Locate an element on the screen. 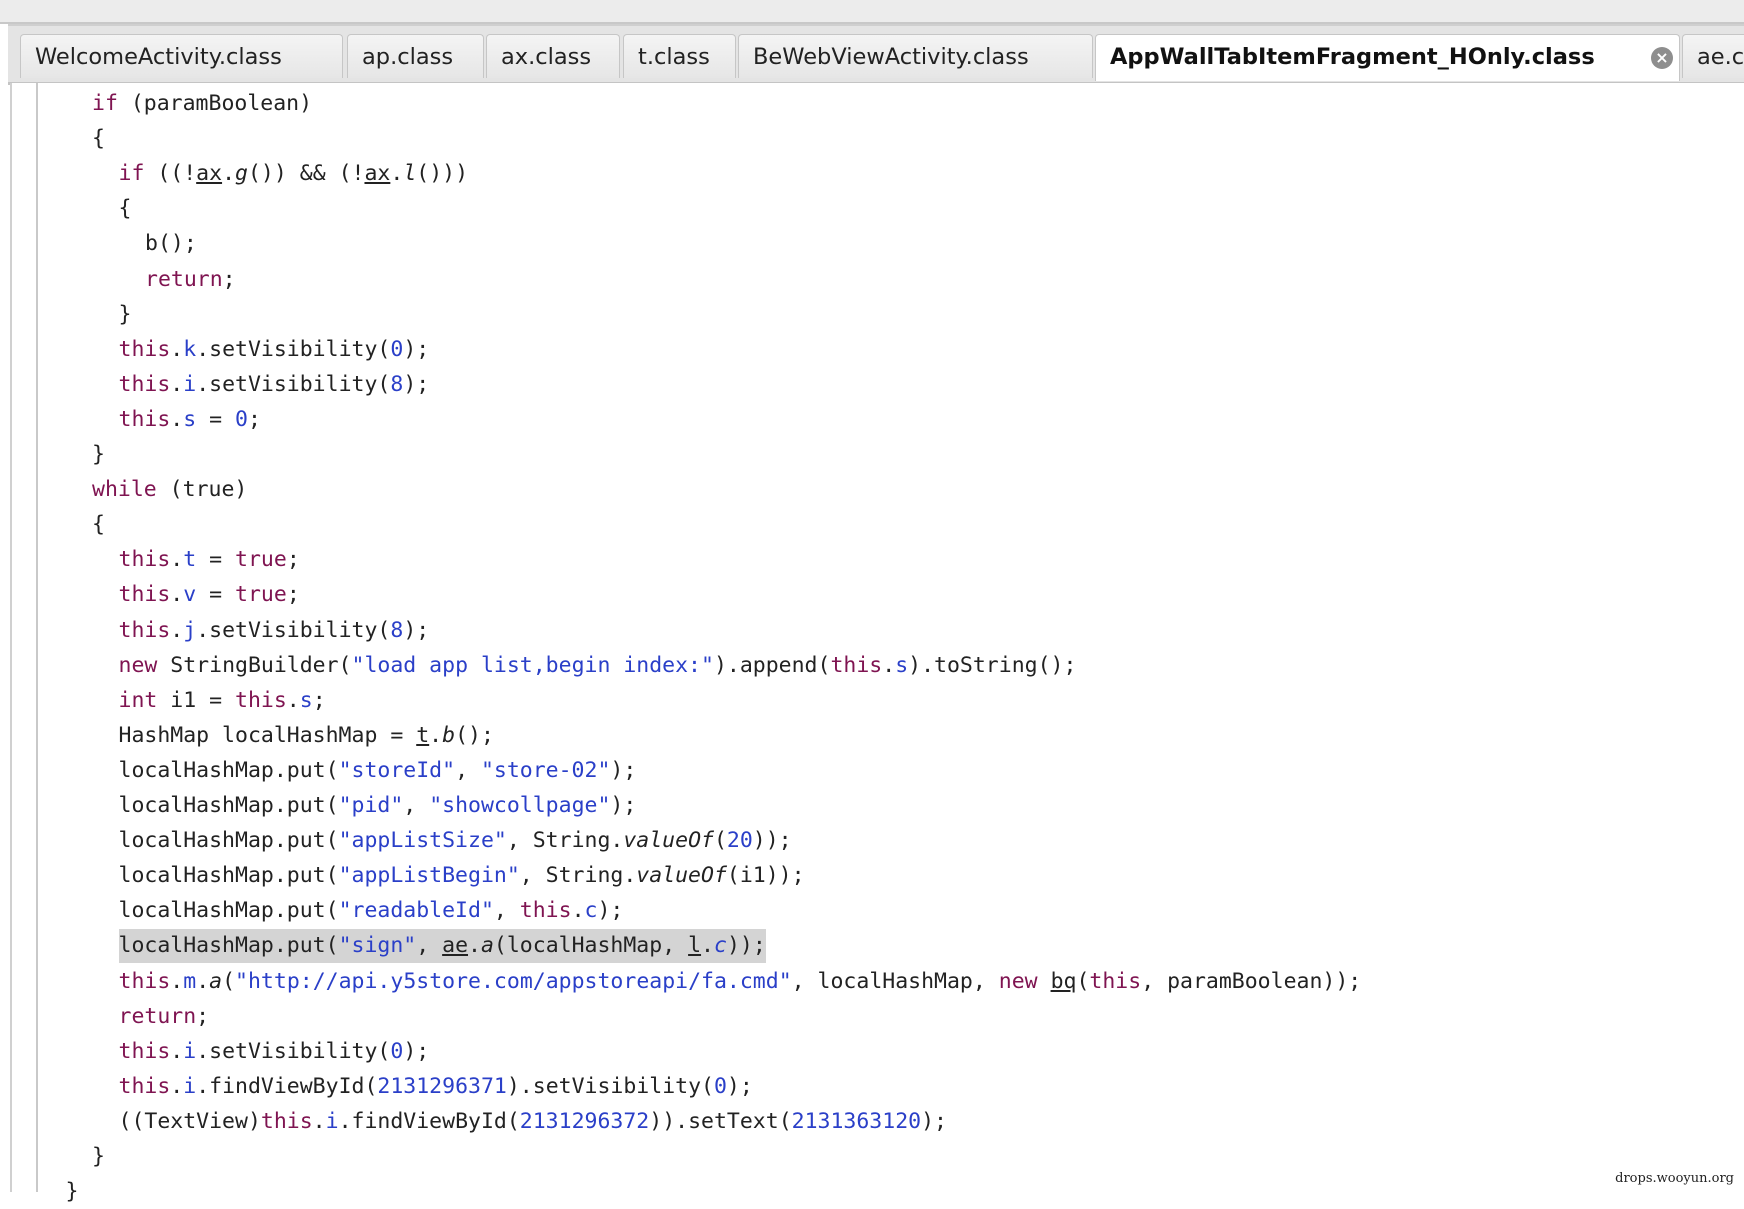 This screenshot has height=1209, width=1744. code-token: (paramBoolean) is located at coordinates (215, 103).